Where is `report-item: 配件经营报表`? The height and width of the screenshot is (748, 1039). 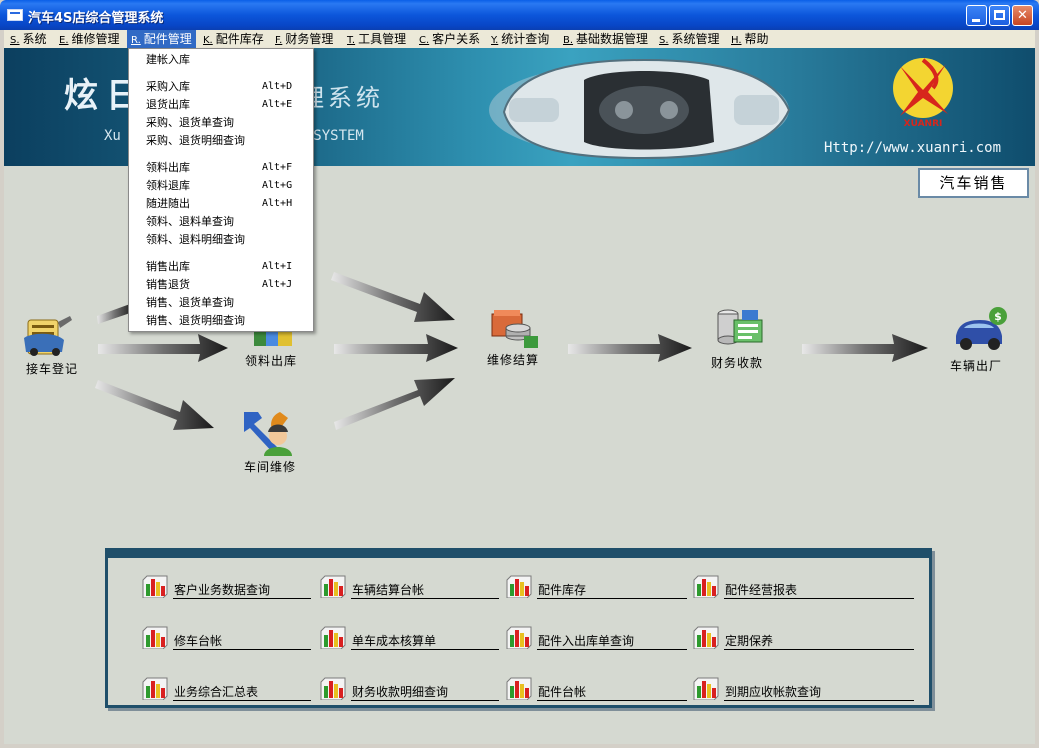 report-item: 配件经营报表 is located at coordinates (804, 587).